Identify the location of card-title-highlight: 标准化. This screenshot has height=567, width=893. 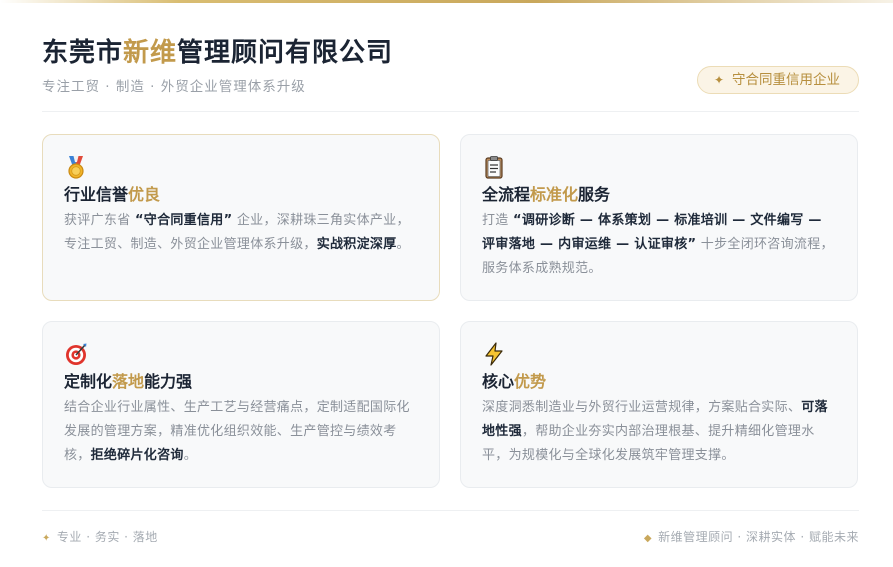
(554, 194).